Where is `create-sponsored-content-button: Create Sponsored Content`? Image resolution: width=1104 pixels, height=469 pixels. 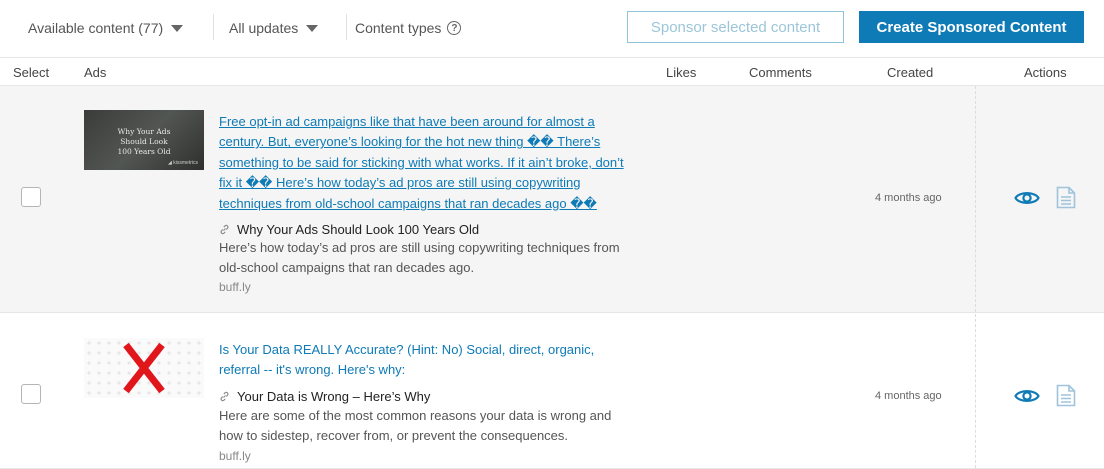 create-sponsored-content-button: Create Sponsored Content is located at coordinates (971, 27).